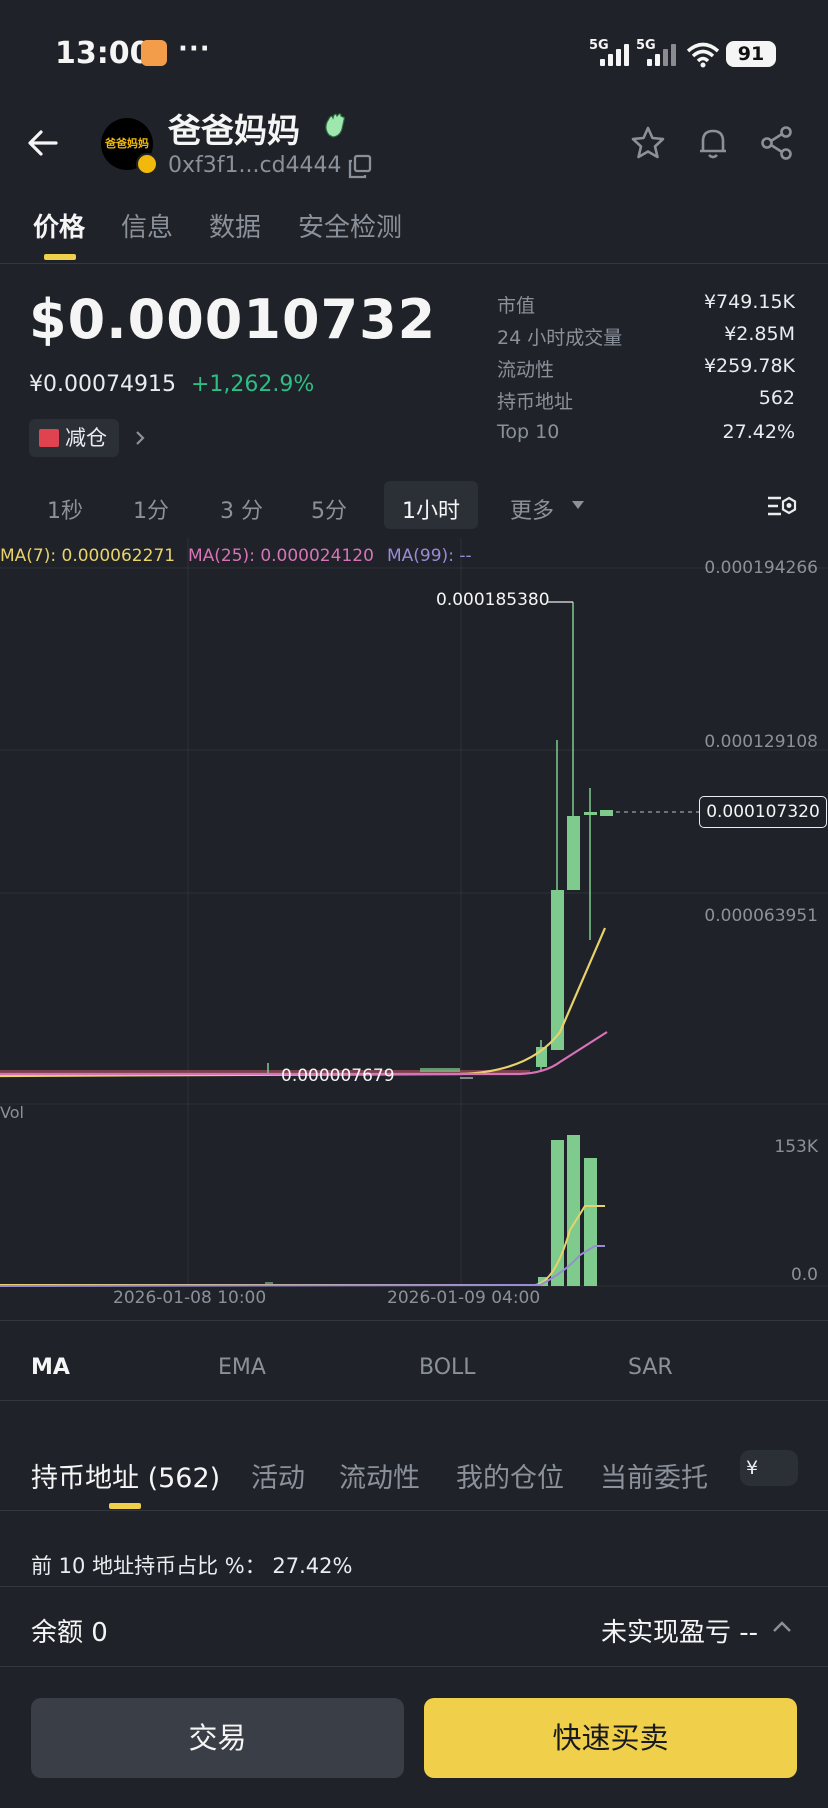 The image size is (828, 1808). What do you see at coordinates (125, 1506) in the screenshot?
I see `holder-tab-indicator` at bounding box center [125, 1506].